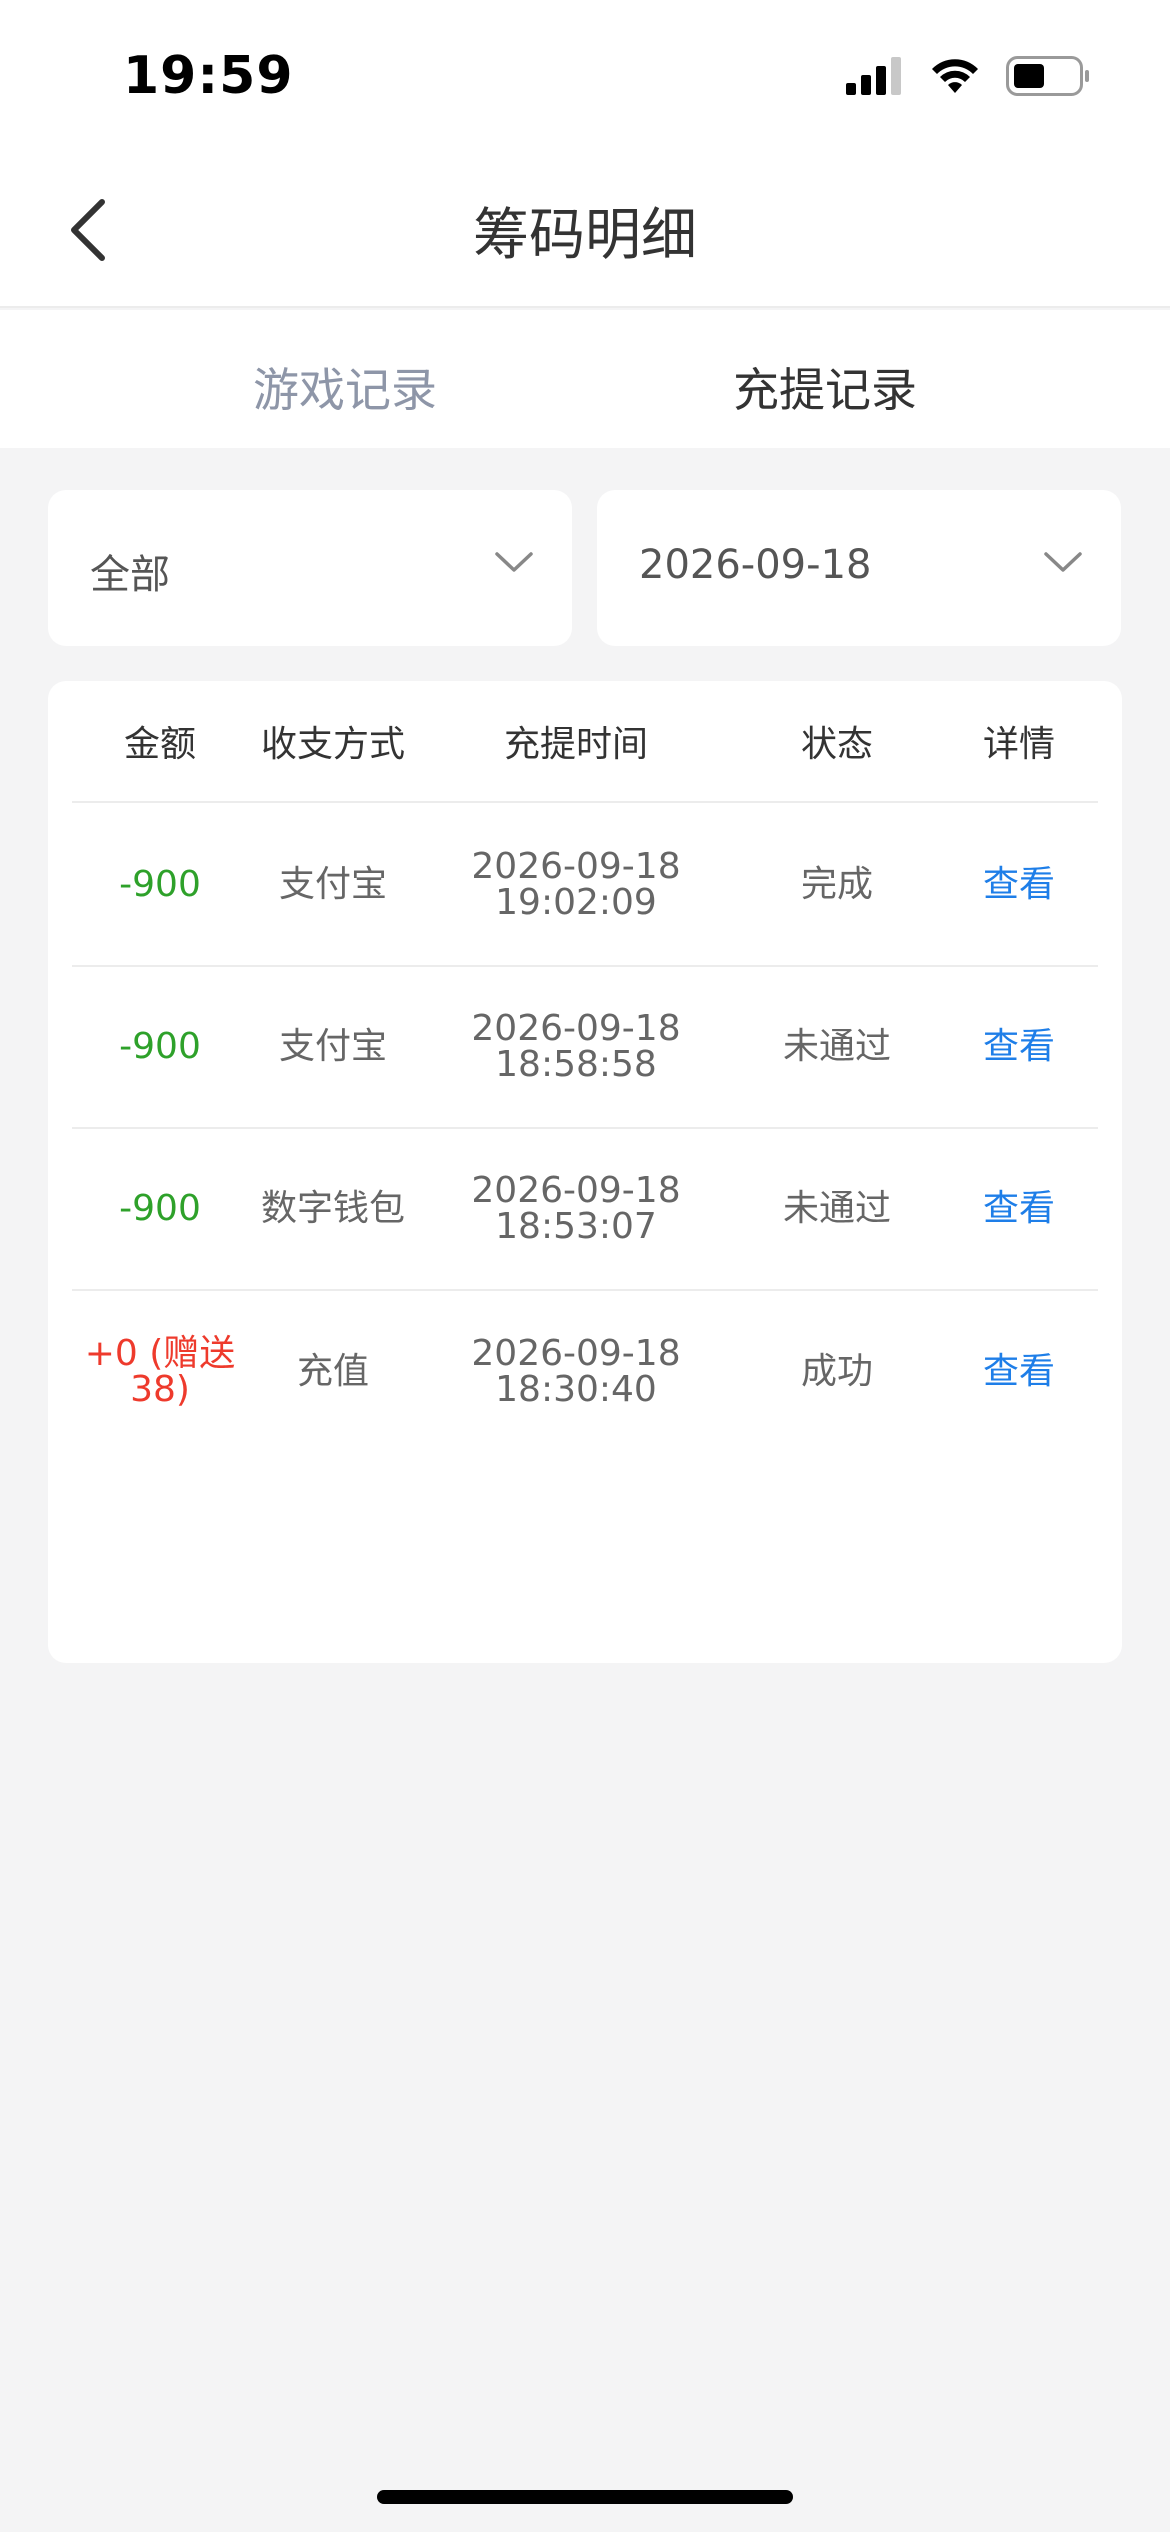  I want to click on header-time: 充提时间, so click(575, 744).